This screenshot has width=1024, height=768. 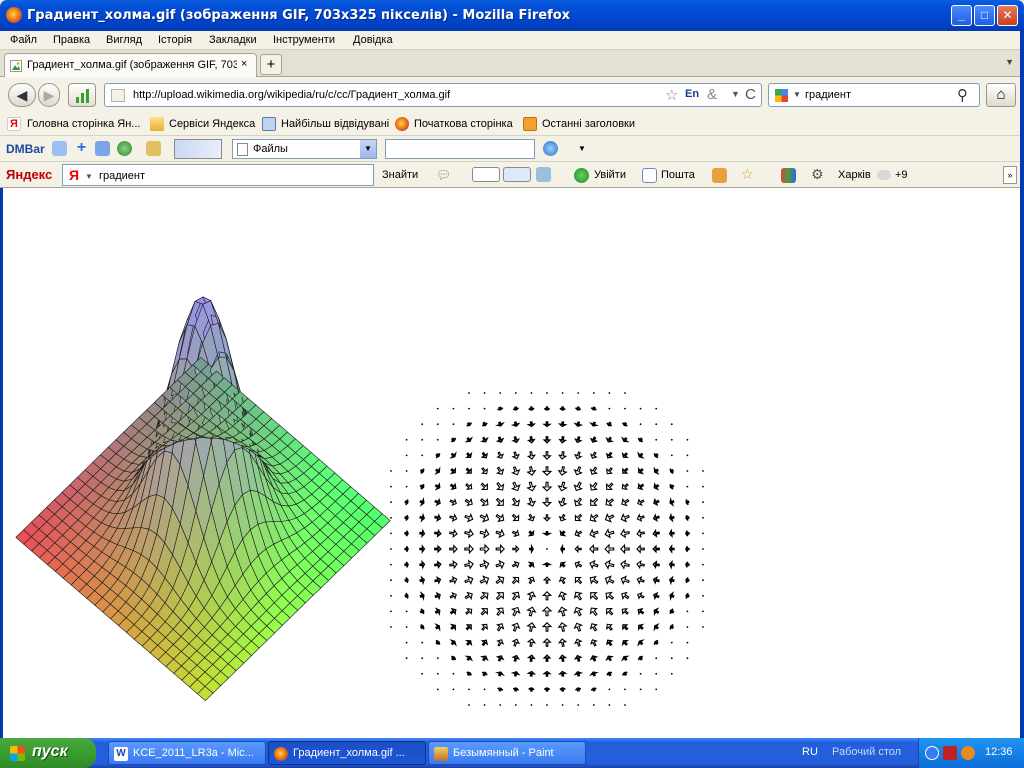 What do you see at coordinates (486, 174) in the screenshot?
I see `spellcheck-icon` at bounding box center [486, 174].